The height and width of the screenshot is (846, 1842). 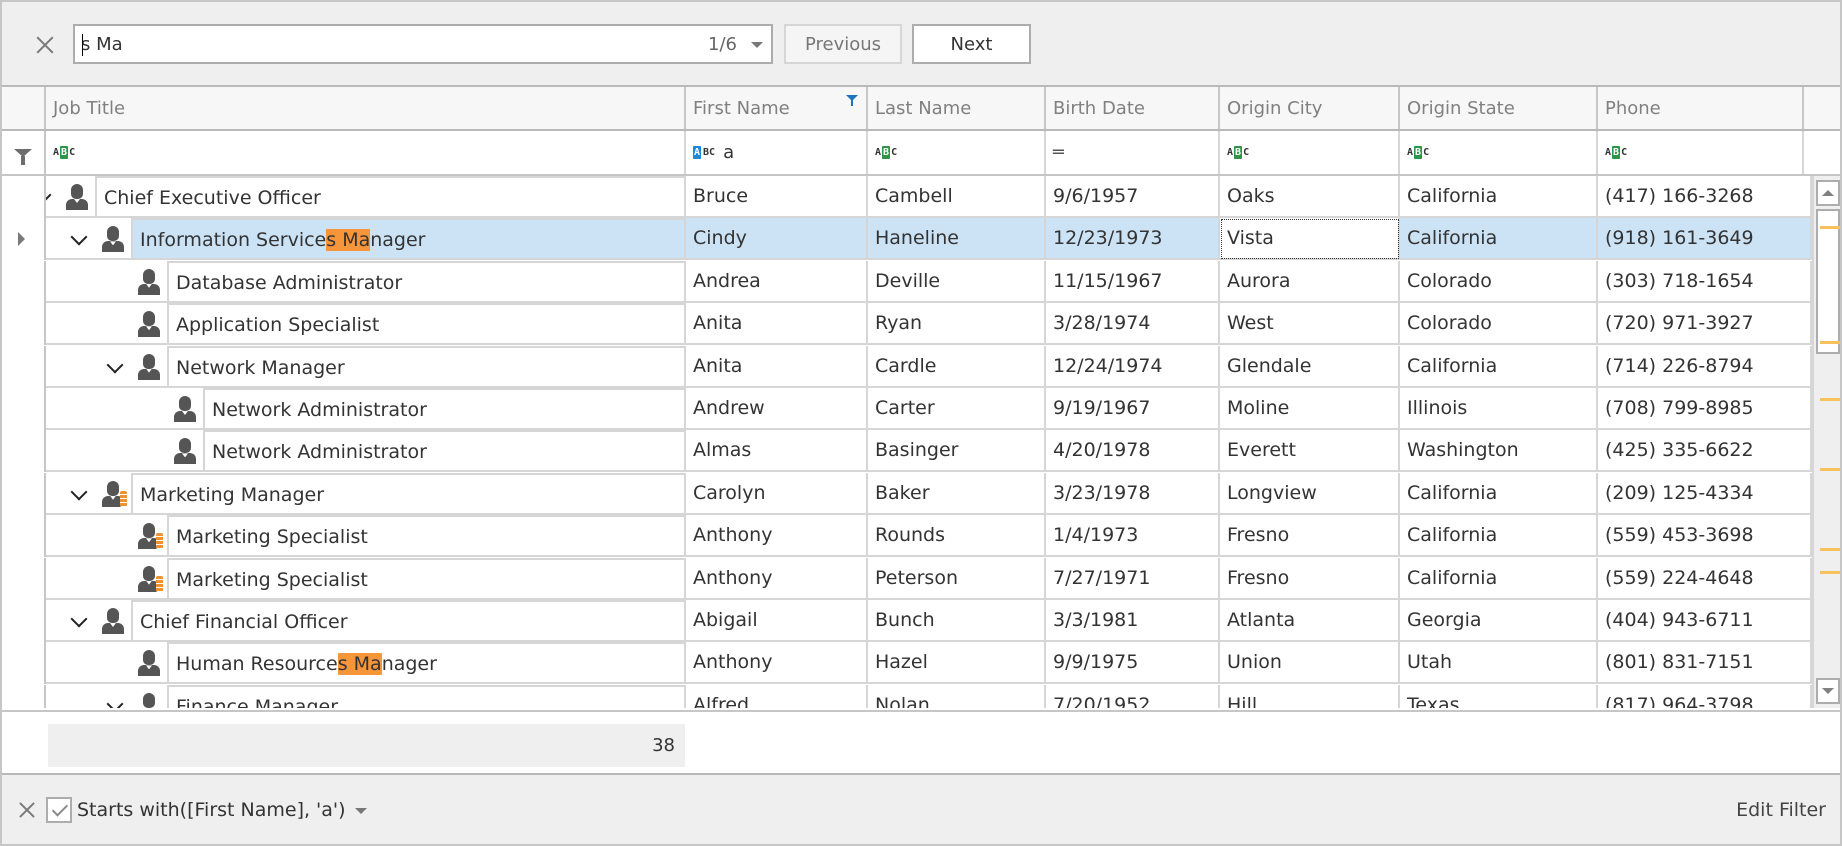 I want to click on cell-phone: (708) 799-8985, so click(x=1705, y=409).